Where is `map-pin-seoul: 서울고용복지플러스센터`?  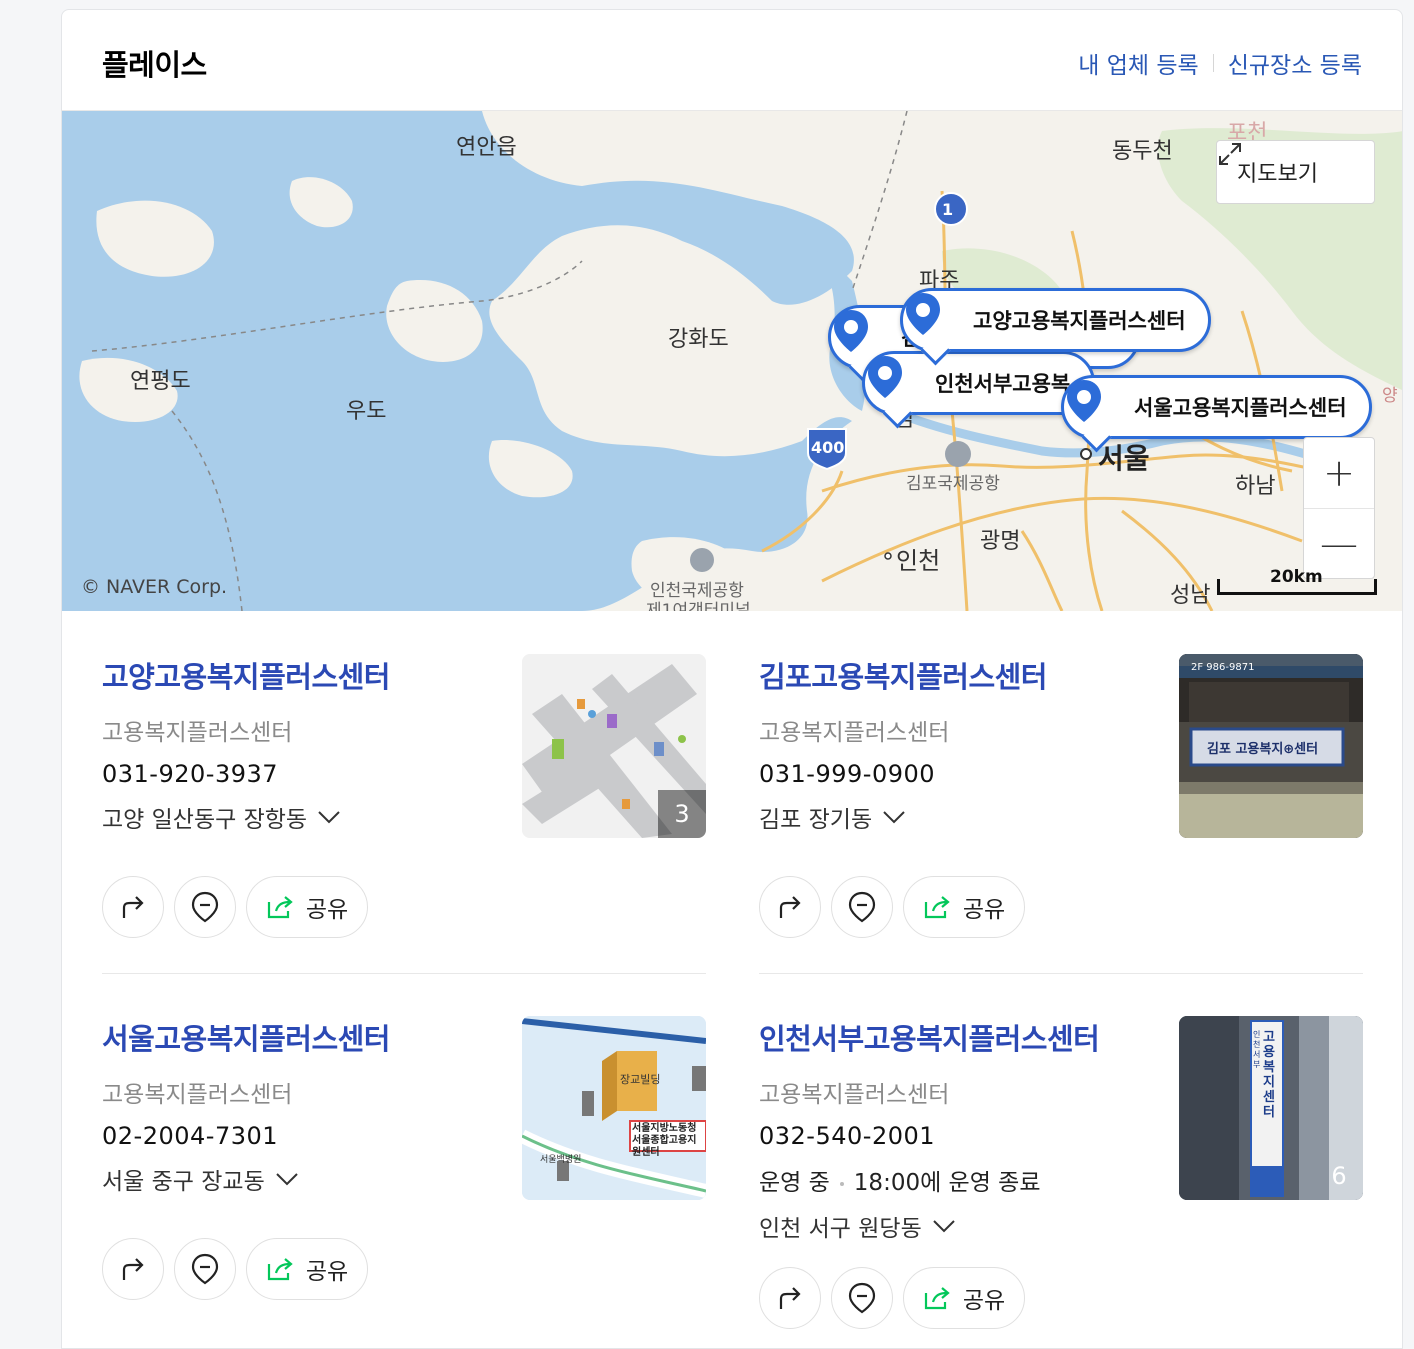 map-pin-seoul: 서울고용복지플러스센터 is located at coordinates (1216, 407).